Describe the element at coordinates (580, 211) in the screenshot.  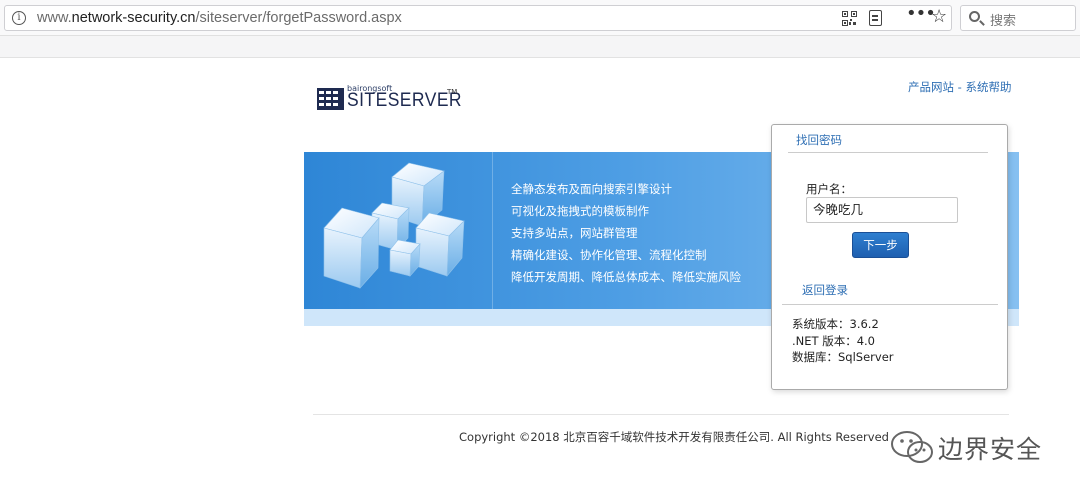
I see `feature-item: 可视化及拖拽式的模板制作` at that location.